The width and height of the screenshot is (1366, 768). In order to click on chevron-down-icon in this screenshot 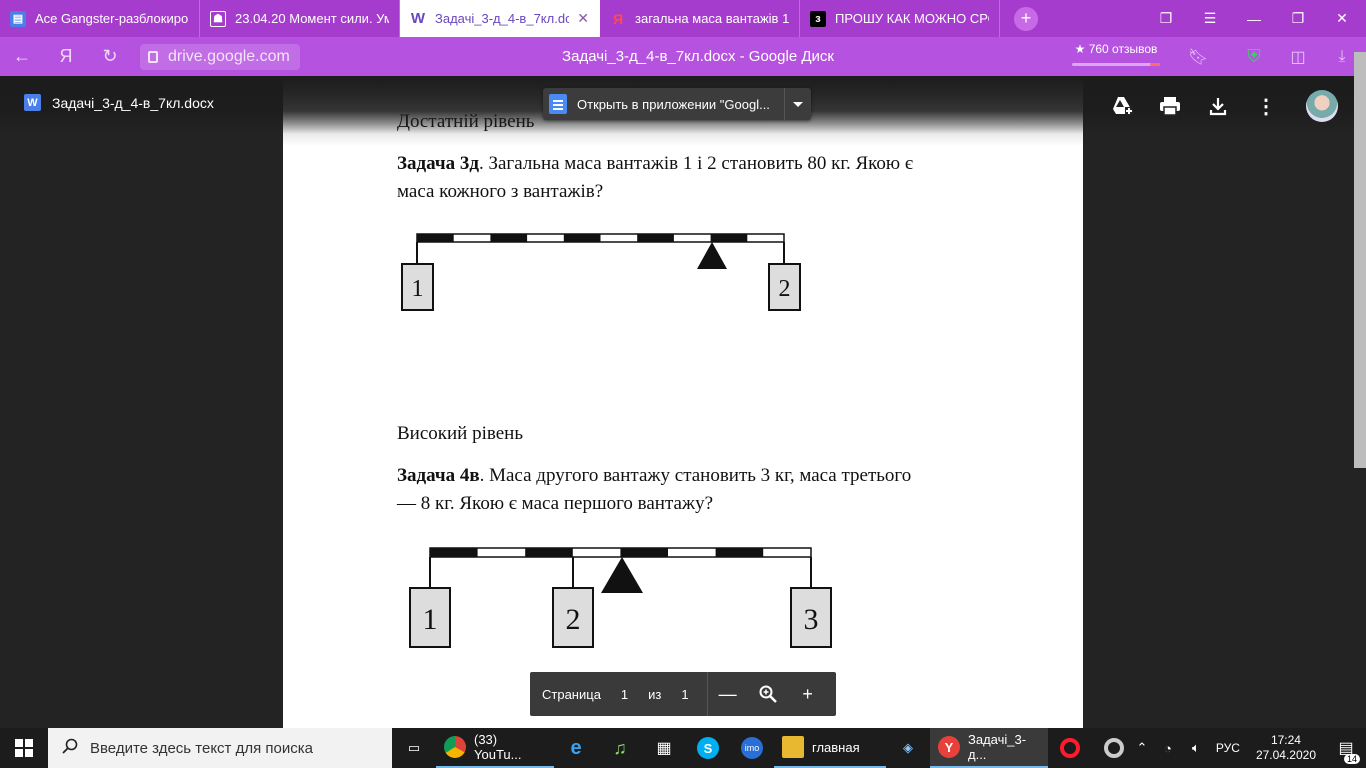, I will do `click(798, 104)`.